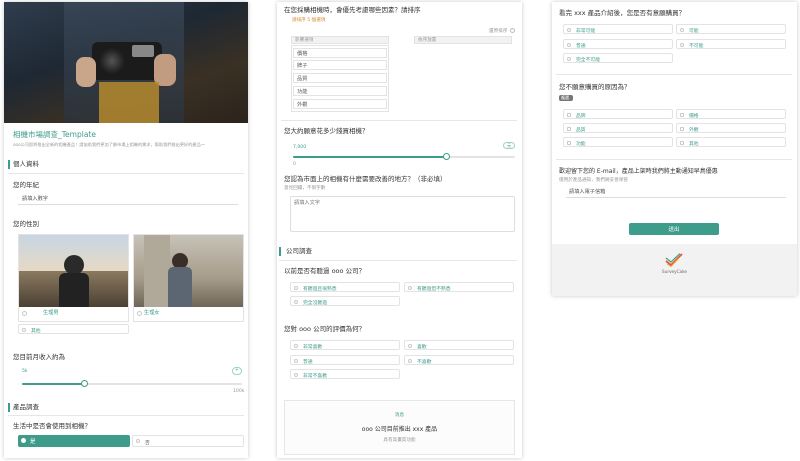 The image size is (800, 461). I want to click on rating-option: 不喜歡, so click(459, 360).